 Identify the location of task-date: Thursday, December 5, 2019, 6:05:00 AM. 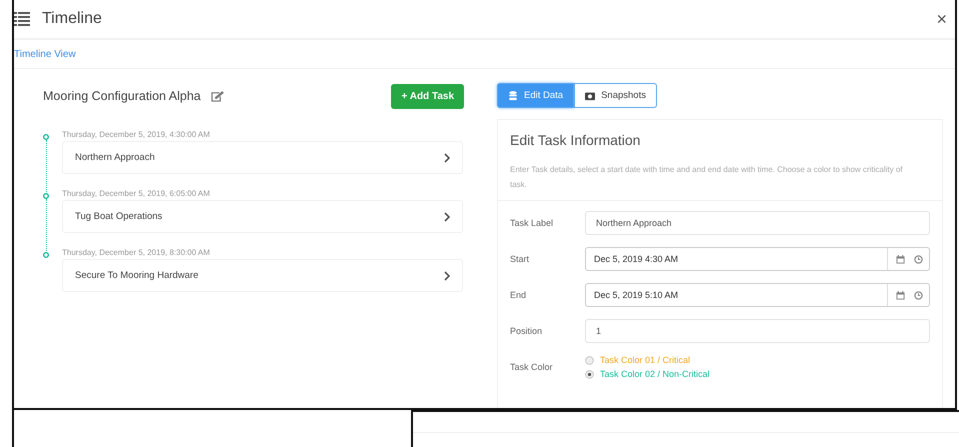
(136, 194).